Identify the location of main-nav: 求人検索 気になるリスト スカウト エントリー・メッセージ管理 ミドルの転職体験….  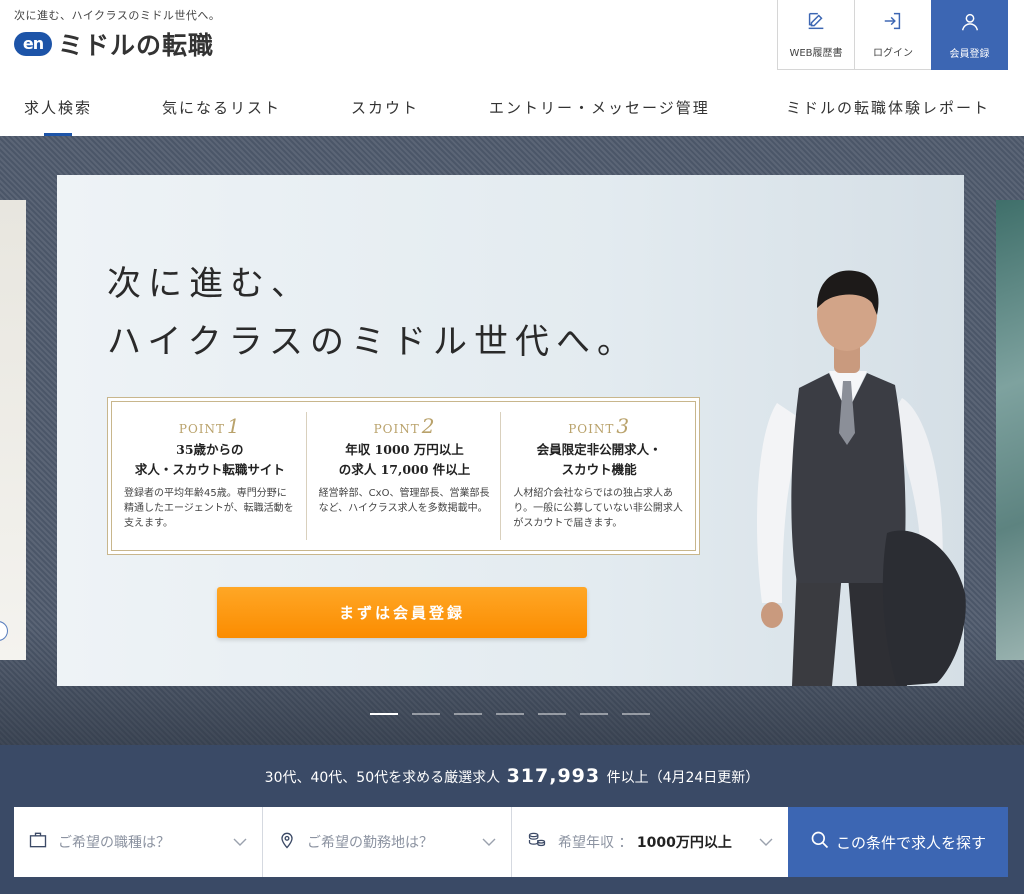
(512, 108).